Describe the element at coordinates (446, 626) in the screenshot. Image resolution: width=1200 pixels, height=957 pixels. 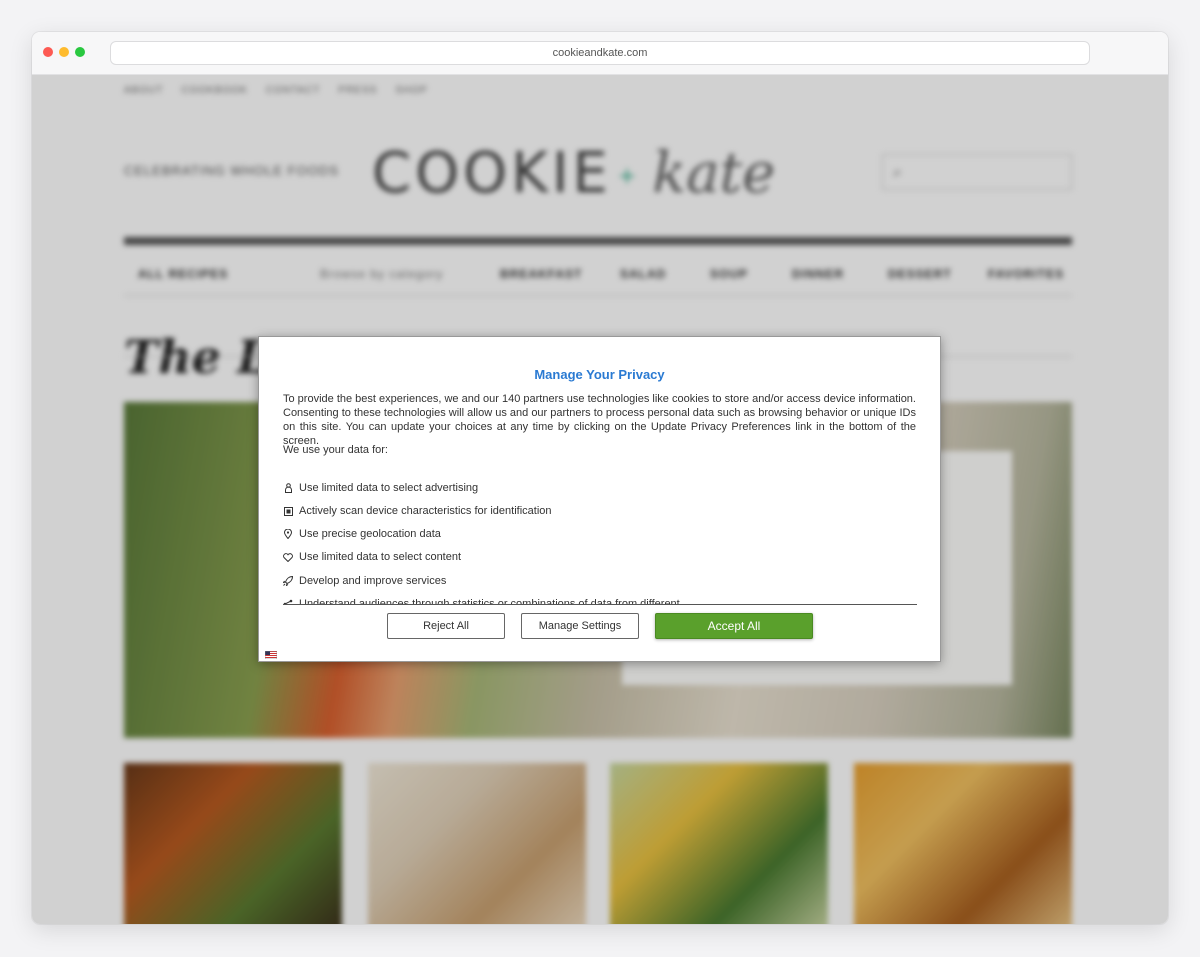
I see `reject-all-button: Reject All` at that location.